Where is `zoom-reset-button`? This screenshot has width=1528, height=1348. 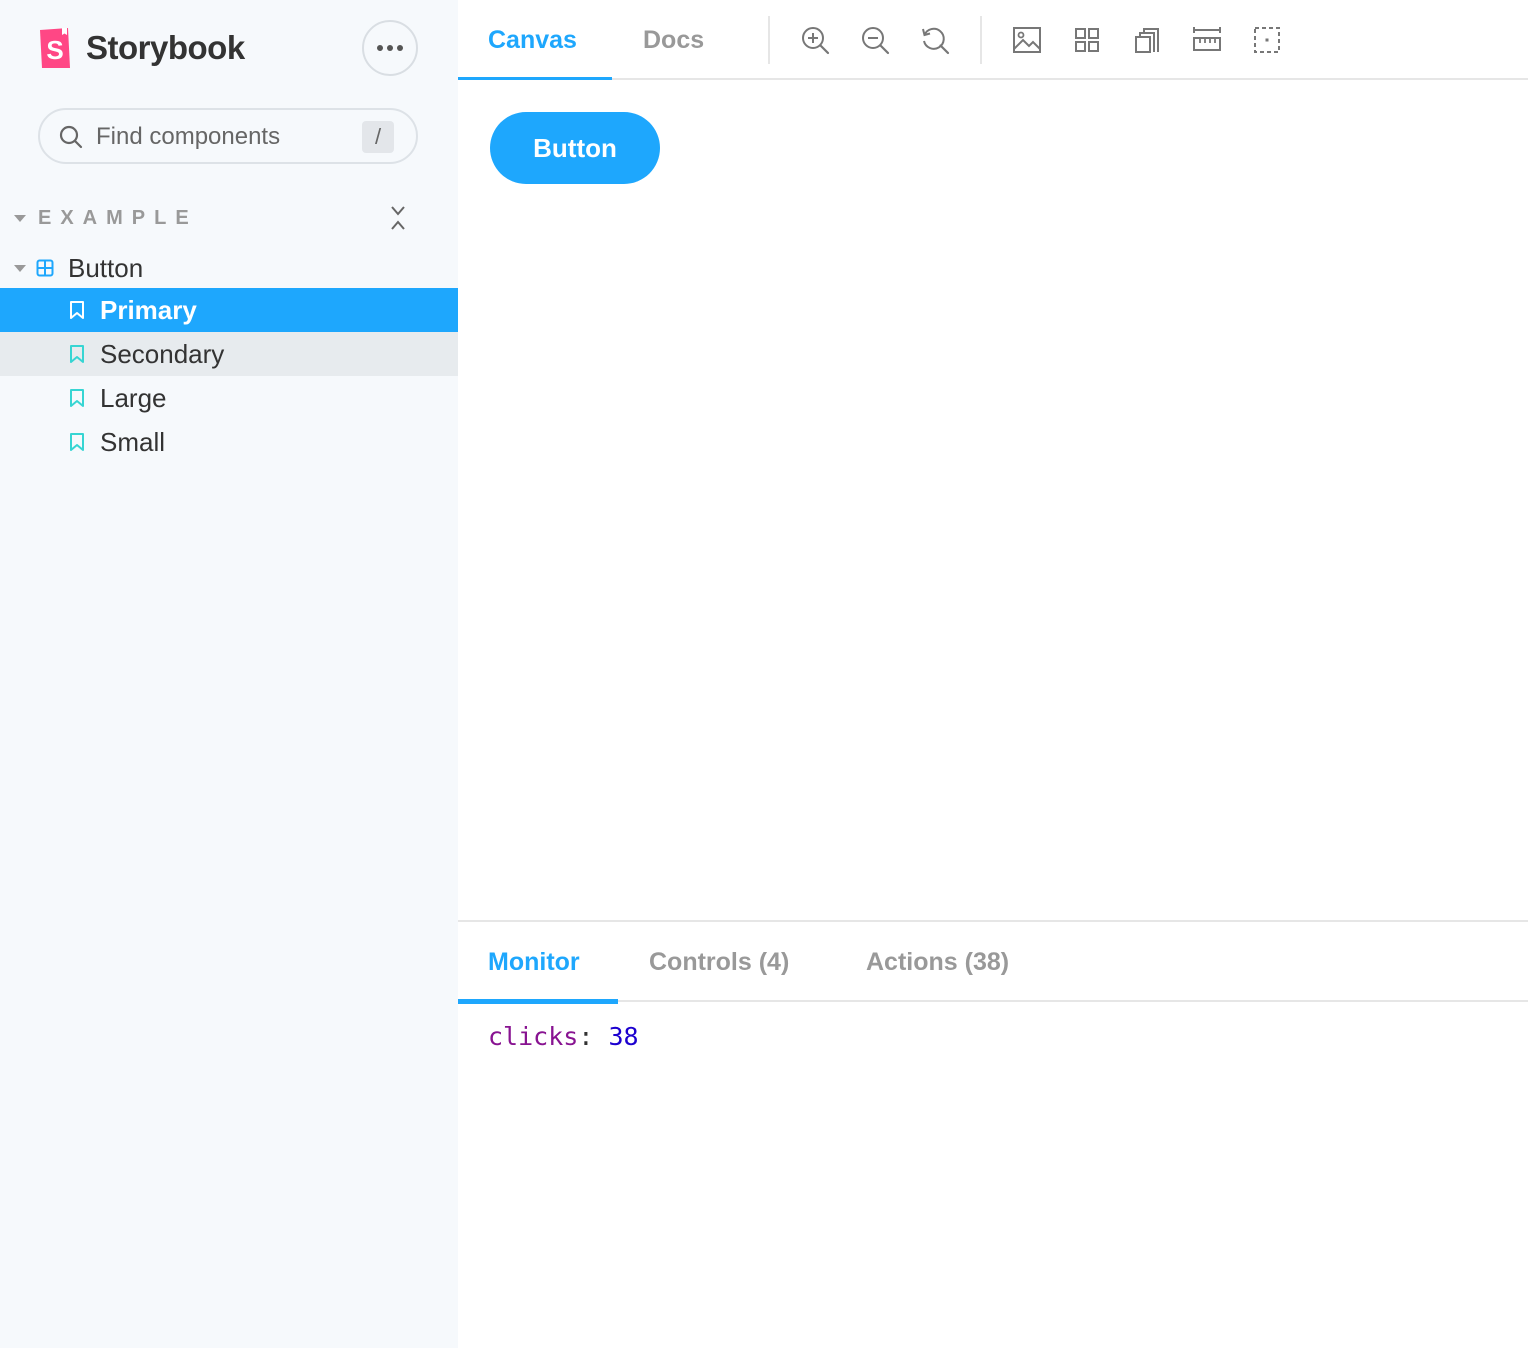 zoom-reset-button is located at coordinates (935, 40).